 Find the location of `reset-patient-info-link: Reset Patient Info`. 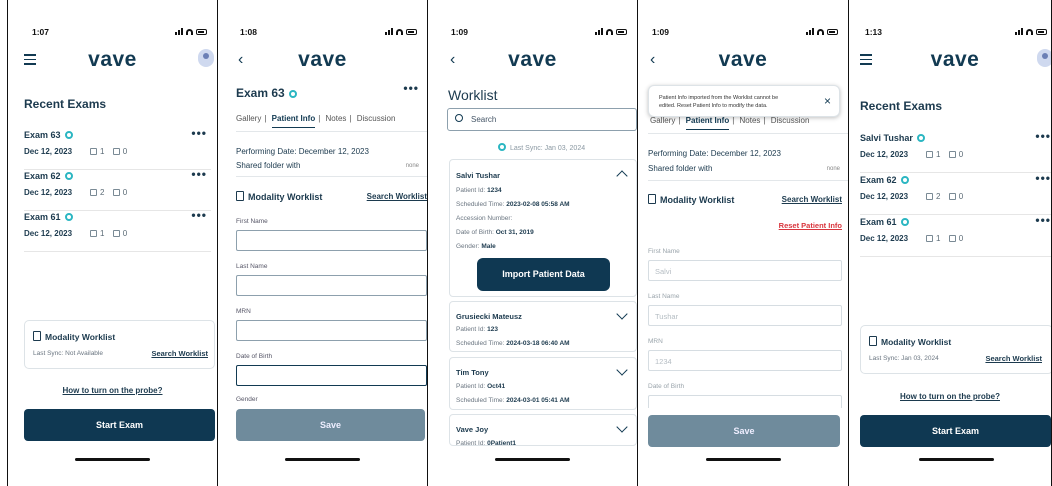

reset-patient-info-link: Reset Patient Info is located at coordinates (810, 225).